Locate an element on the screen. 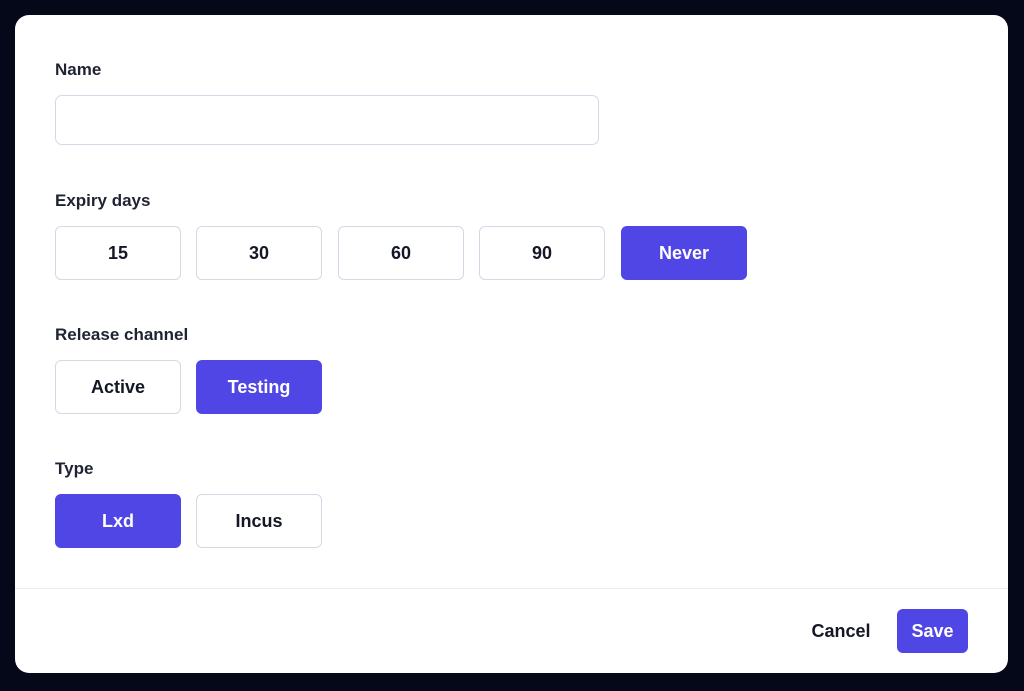  name-label: Name is located at coordinates (78, 69).